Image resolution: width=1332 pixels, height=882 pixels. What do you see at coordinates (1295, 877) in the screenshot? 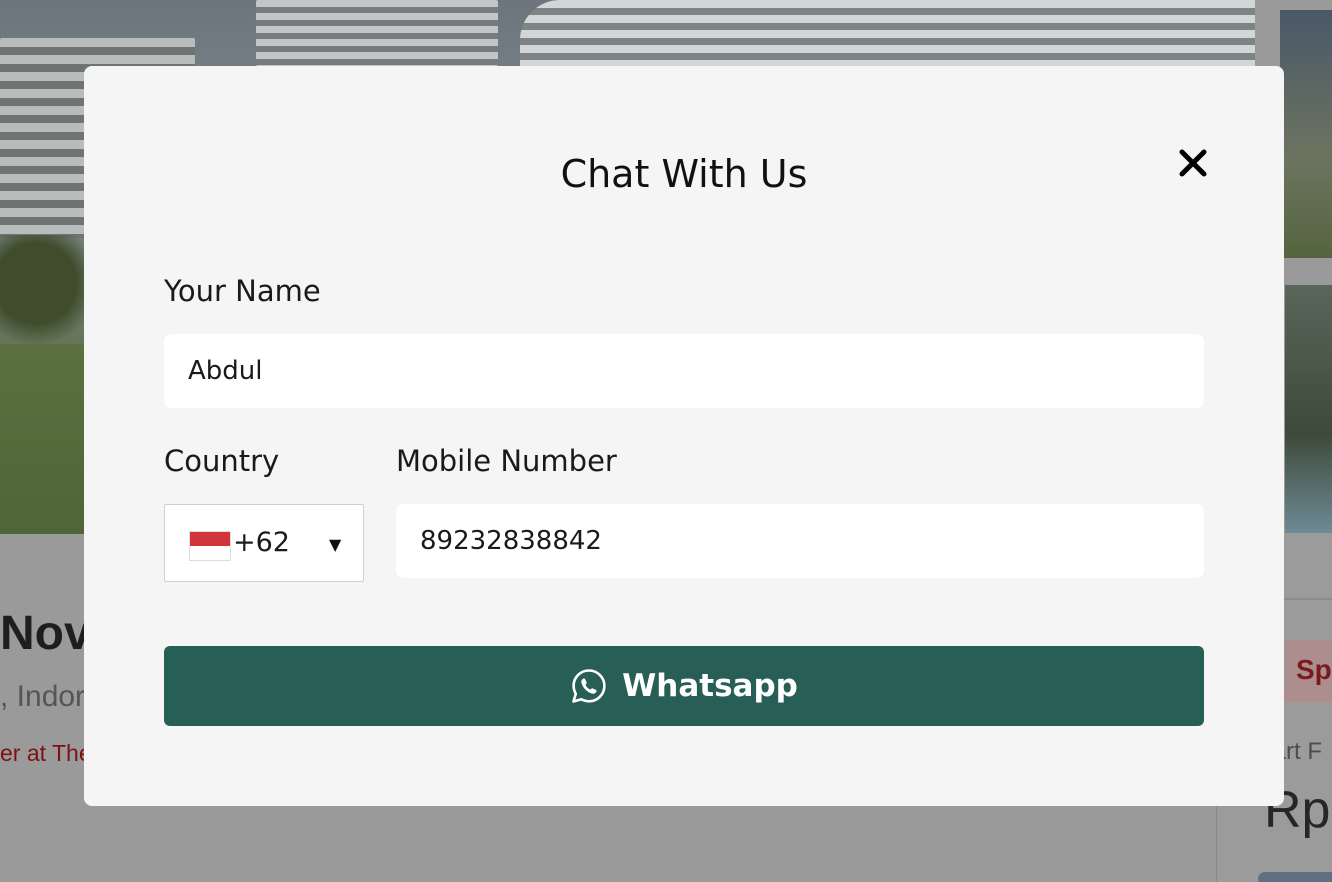
I see `side-button` at bounding box center [1295, 877].